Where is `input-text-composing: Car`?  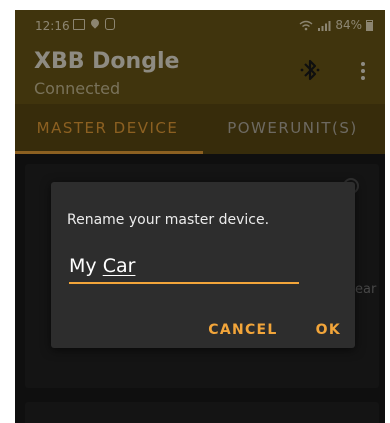 input-text-composing: Car is located at coordinates (119, 266).